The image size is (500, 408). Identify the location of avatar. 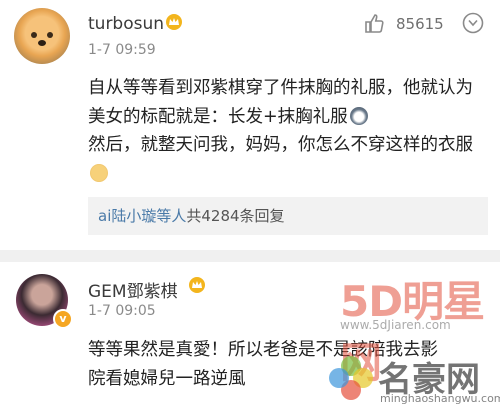
(42, 36).